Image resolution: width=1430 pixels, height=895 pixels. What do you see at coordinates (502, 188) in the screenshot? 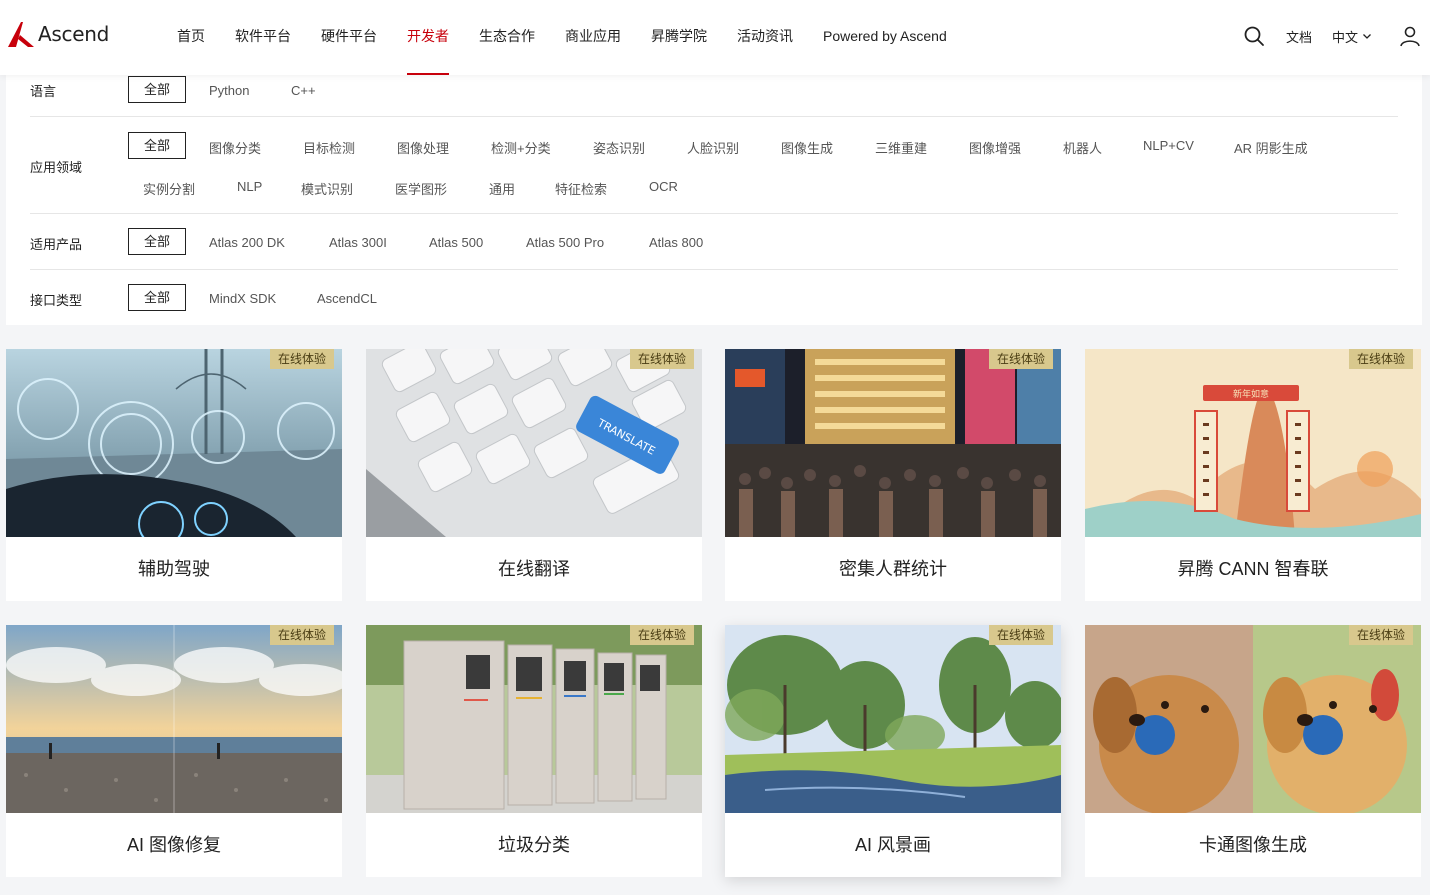
I see `filter-option-general: 通用` at bounding box center [502, 188].